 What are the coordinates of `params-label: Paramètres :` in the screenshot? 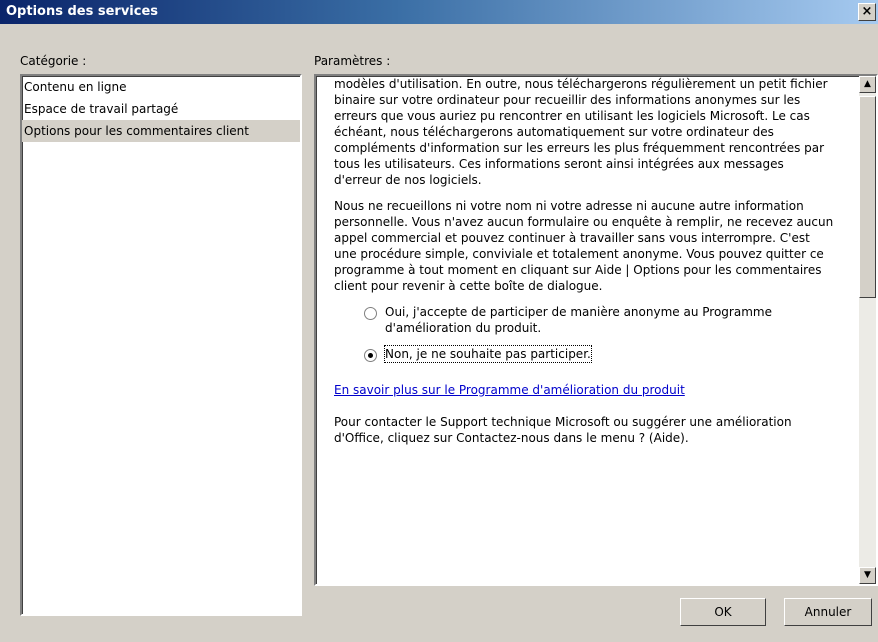 It's located at (352, 61).